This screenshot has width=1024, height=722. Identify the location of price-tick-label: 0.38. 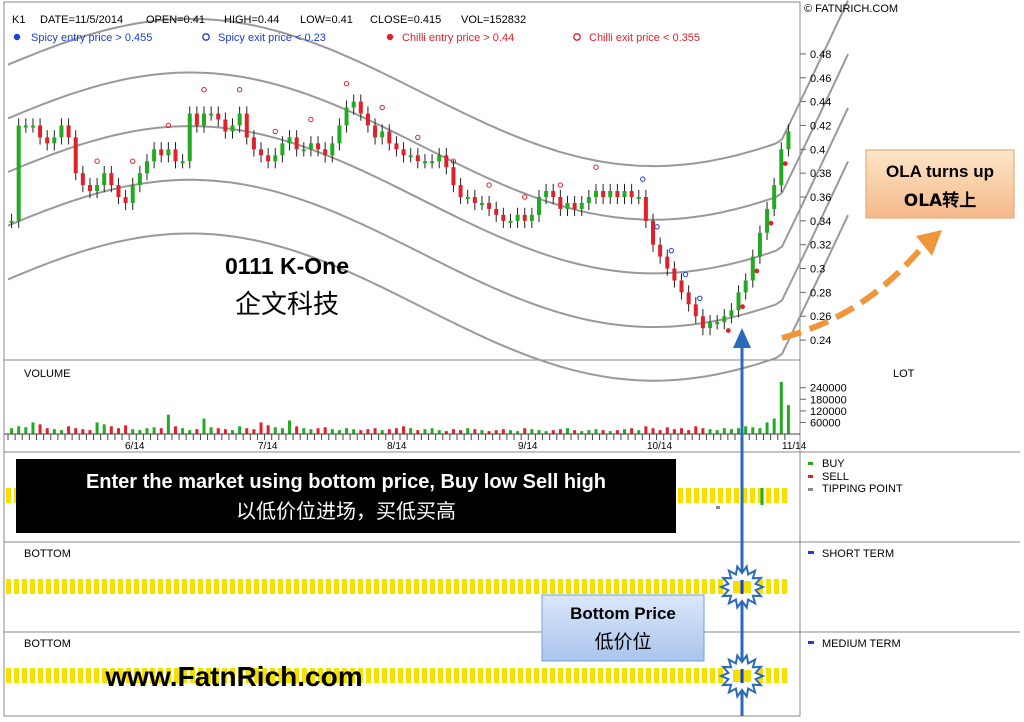
(820, 174).